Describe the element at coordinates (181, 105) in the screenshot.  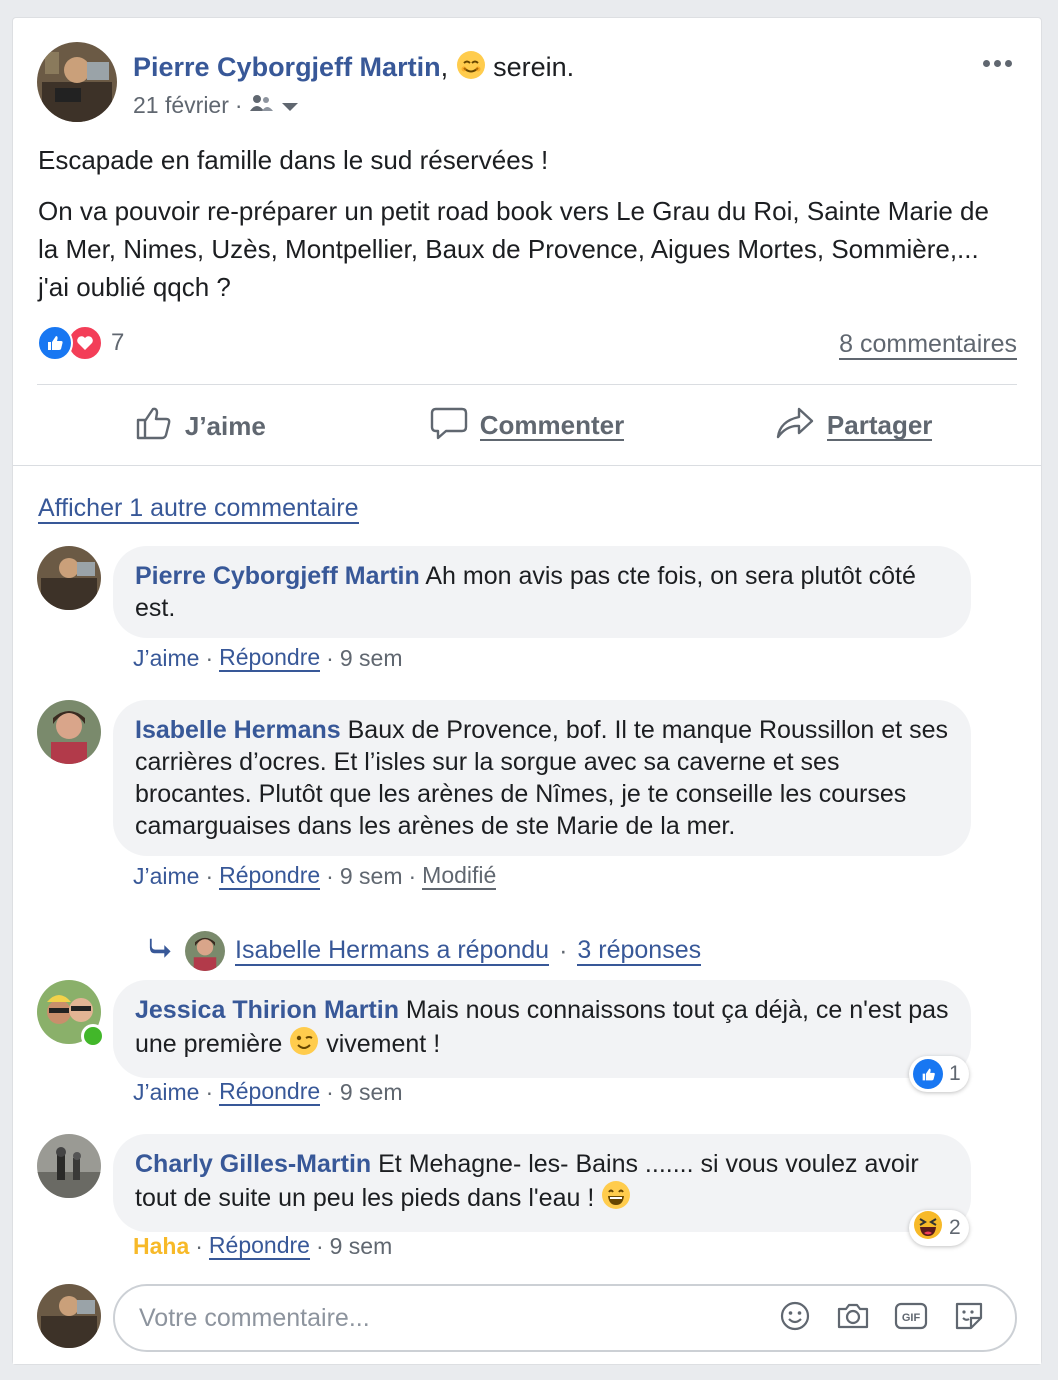
I see `post-date: 21 février` at that location.